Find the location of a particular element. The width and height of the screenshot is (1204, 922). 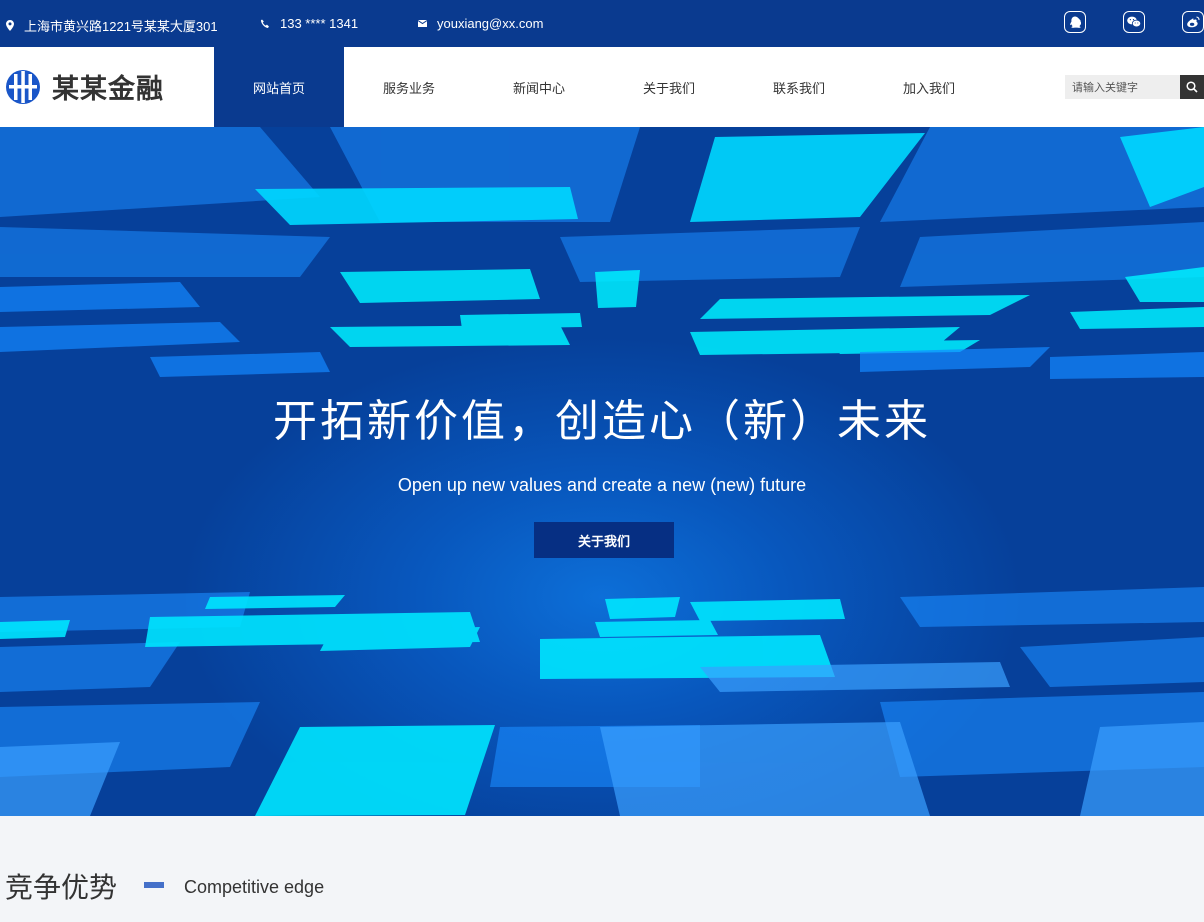

logo-mark-icon is located at coordinates (23, 86).